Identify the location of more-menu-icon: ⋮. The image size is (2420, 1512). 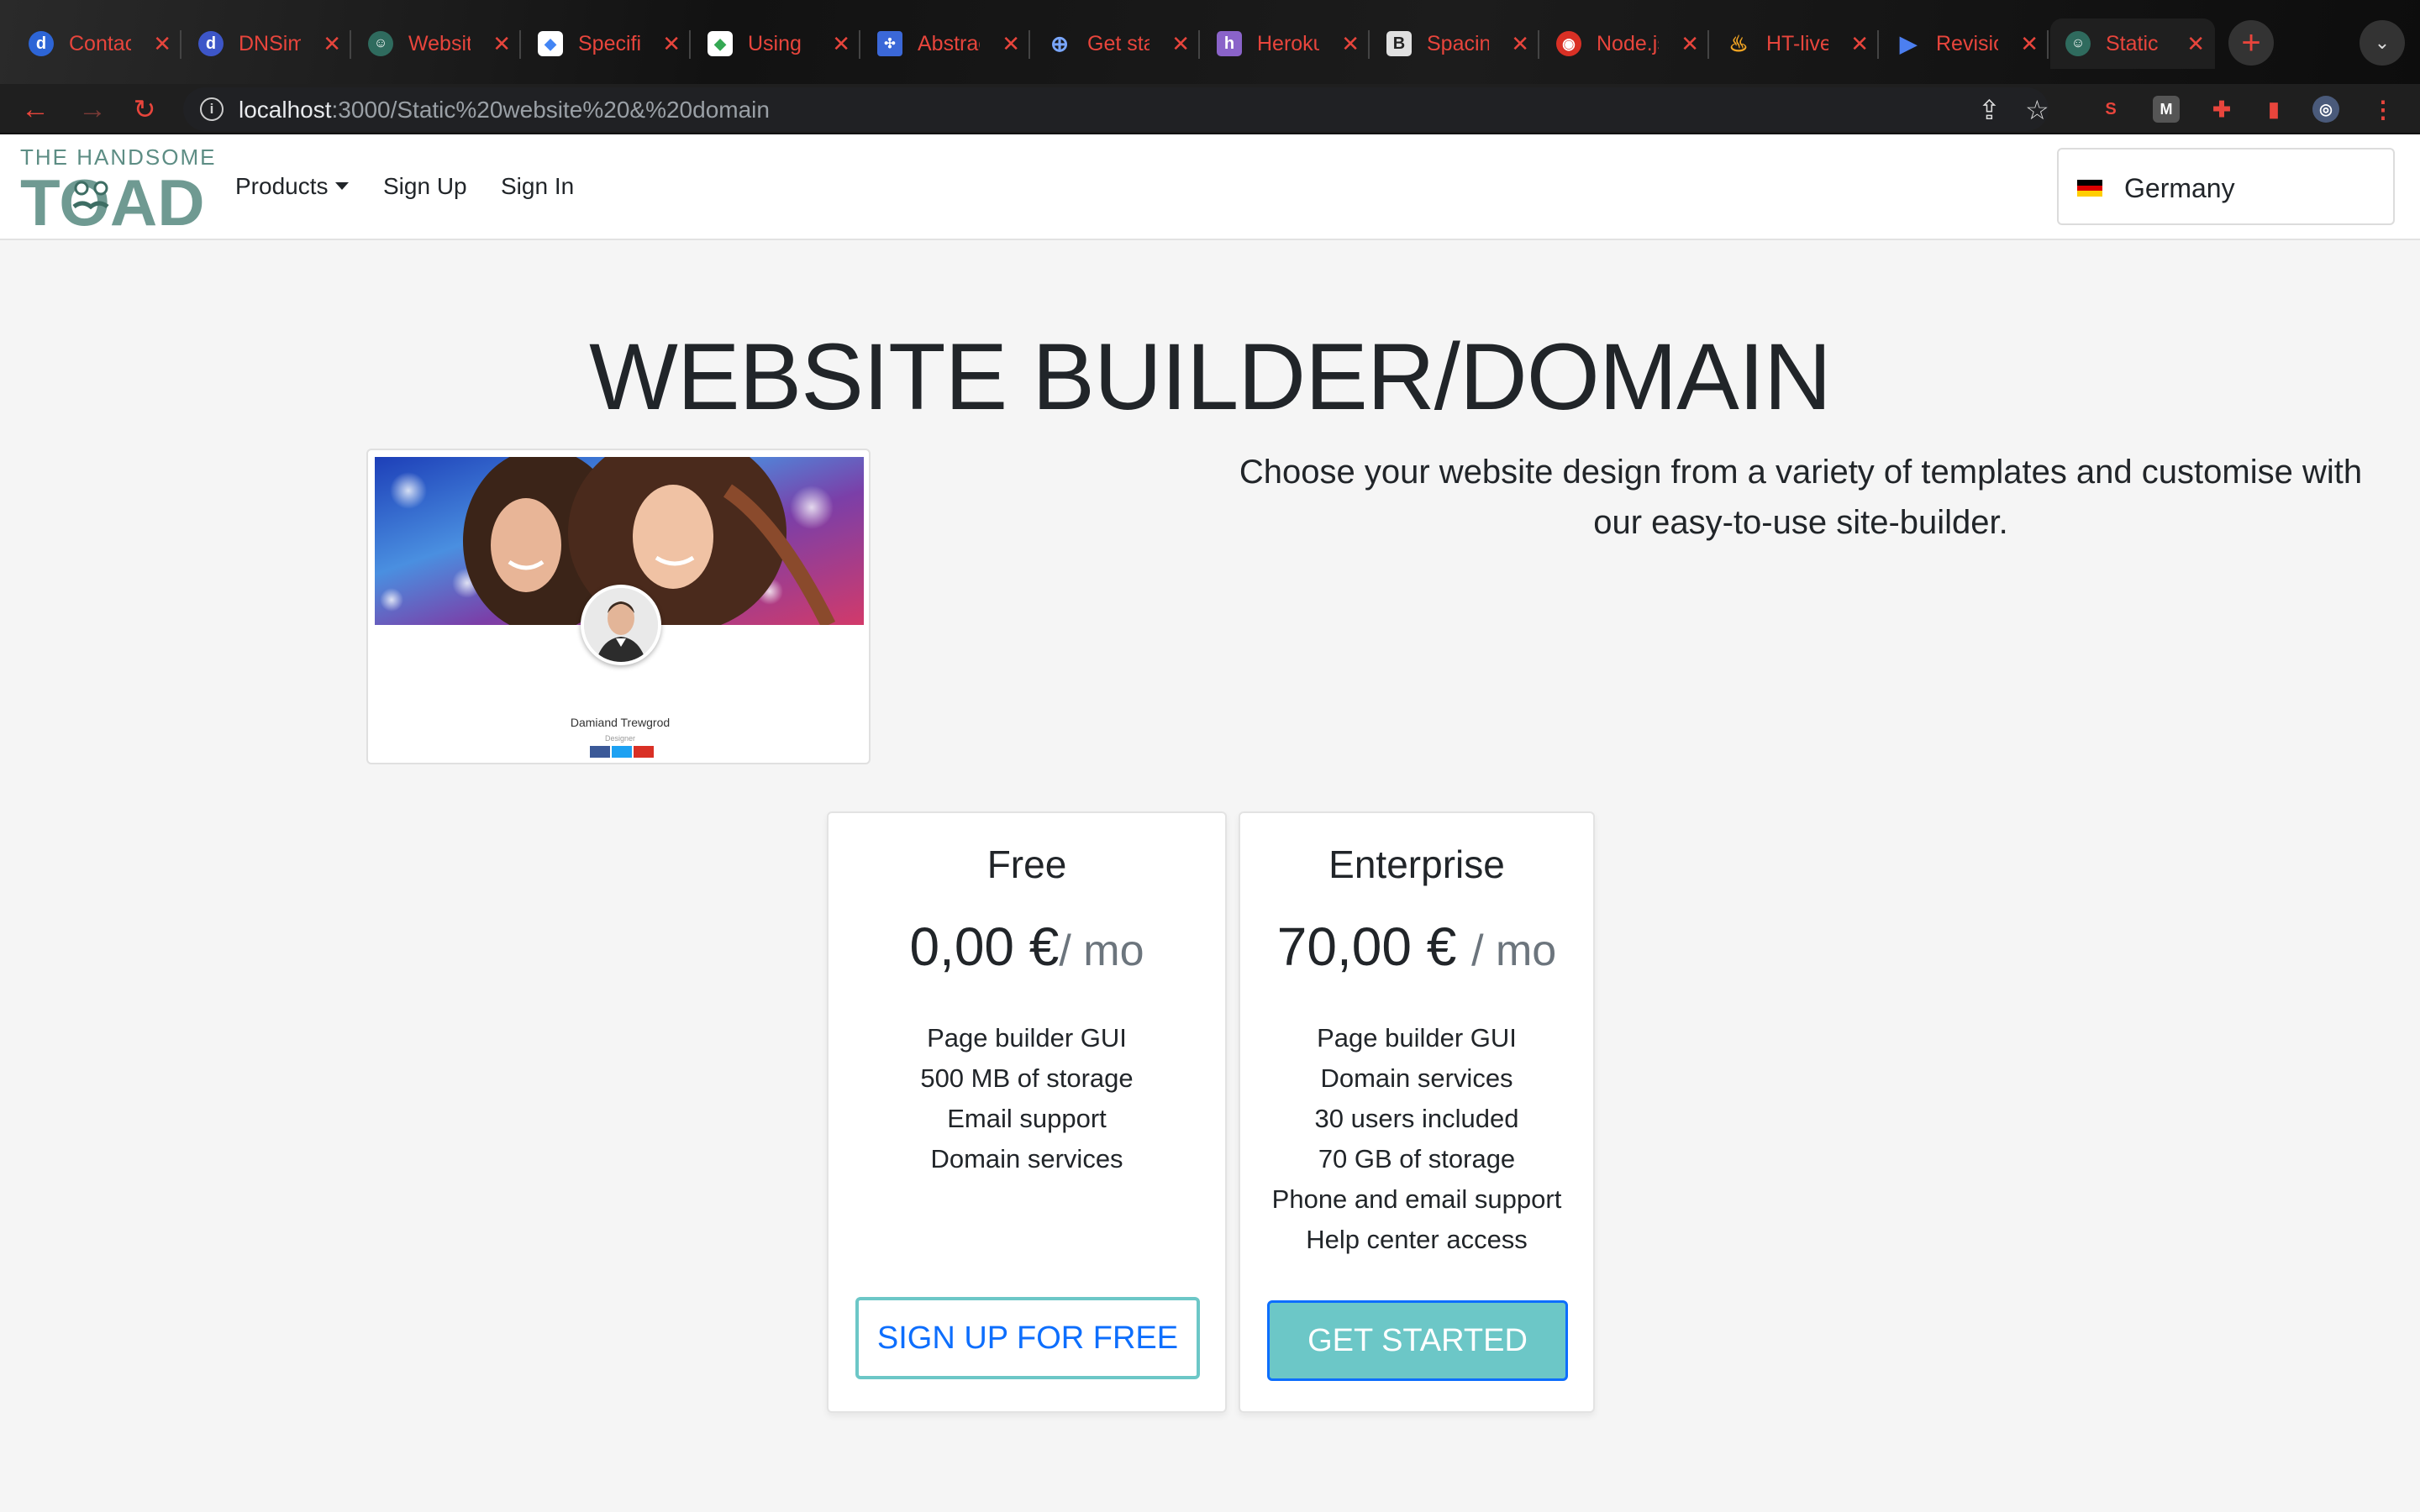
(2383, 109).